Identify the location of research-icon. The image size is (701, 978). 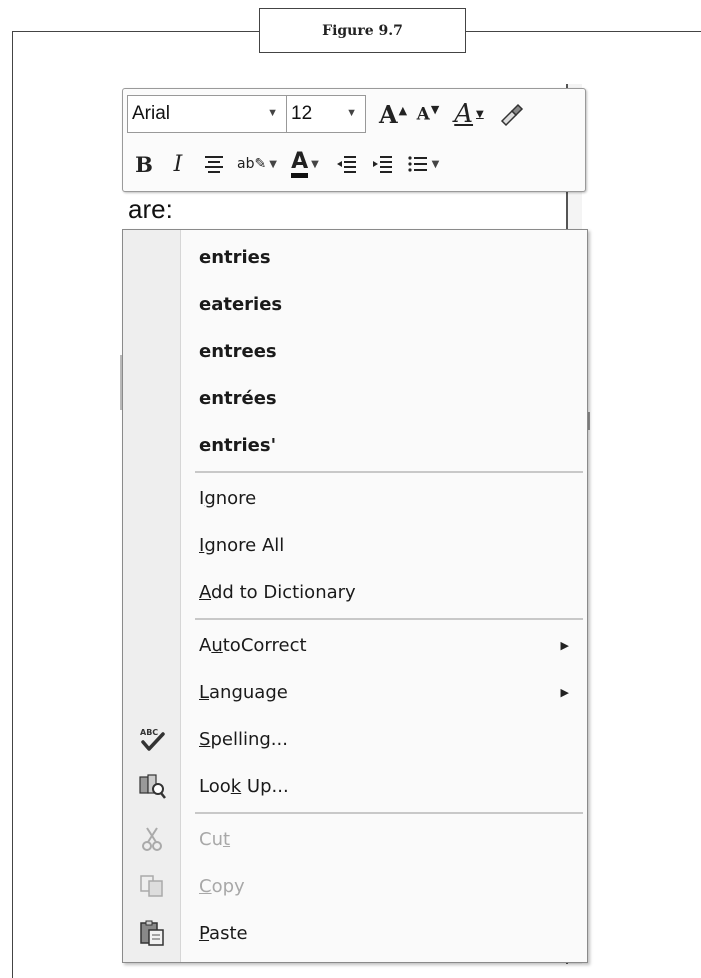
(152, 786).